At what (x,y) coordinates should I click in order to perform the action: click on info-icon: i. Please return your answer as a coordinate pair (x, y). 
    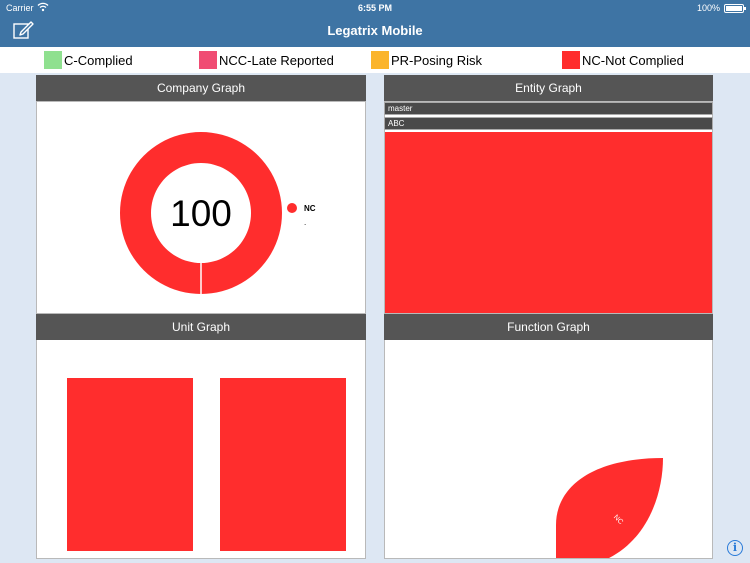
    Looking at the image, I should click on (735, 548).